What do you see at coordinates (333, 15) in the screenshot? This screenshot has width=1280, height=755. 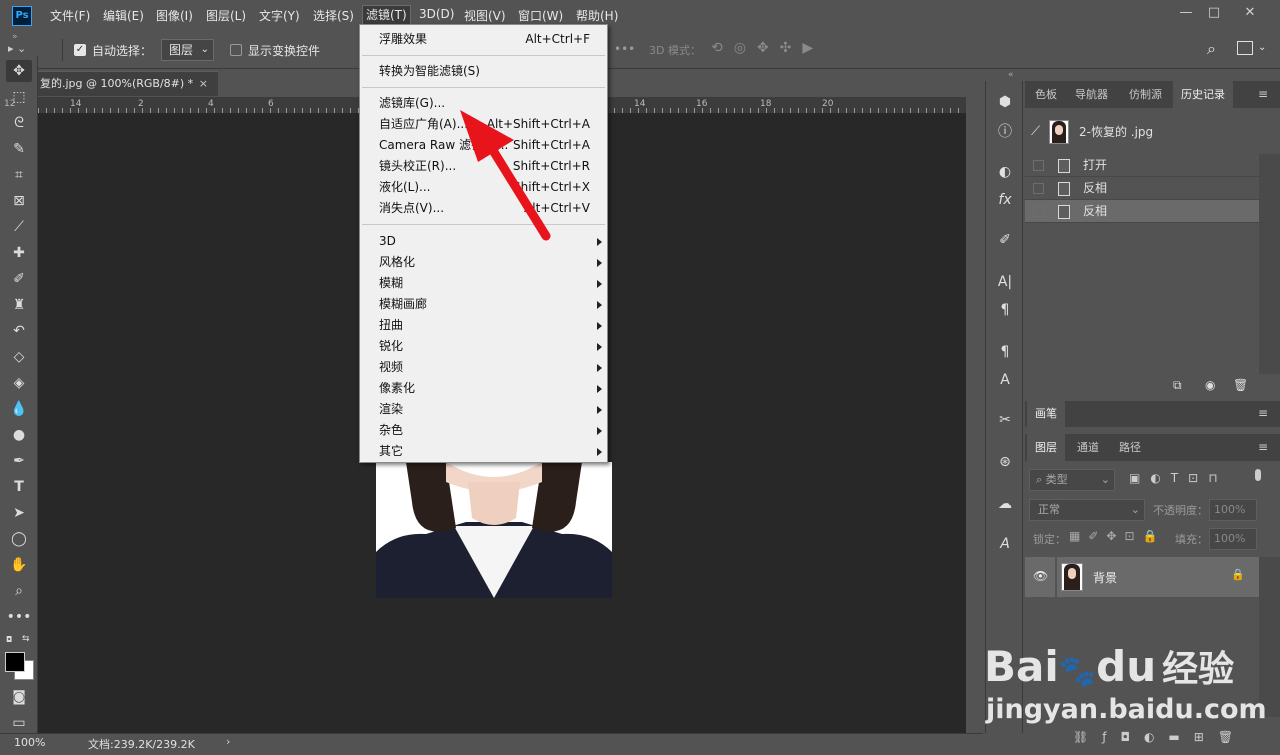 I see `menu-select: 选择(S)` at bounding box center [333, 15].